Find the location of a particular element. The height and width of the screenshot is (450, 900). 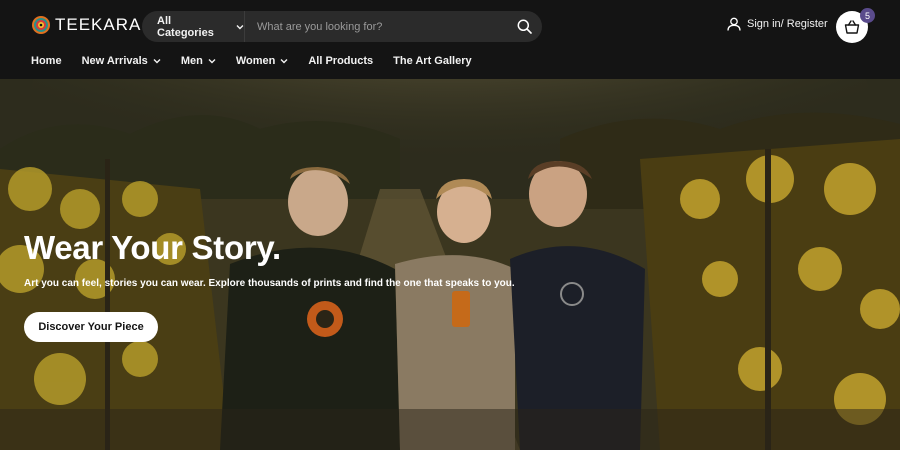

nav-item-label: All Products is located at coordinates (341, 61).